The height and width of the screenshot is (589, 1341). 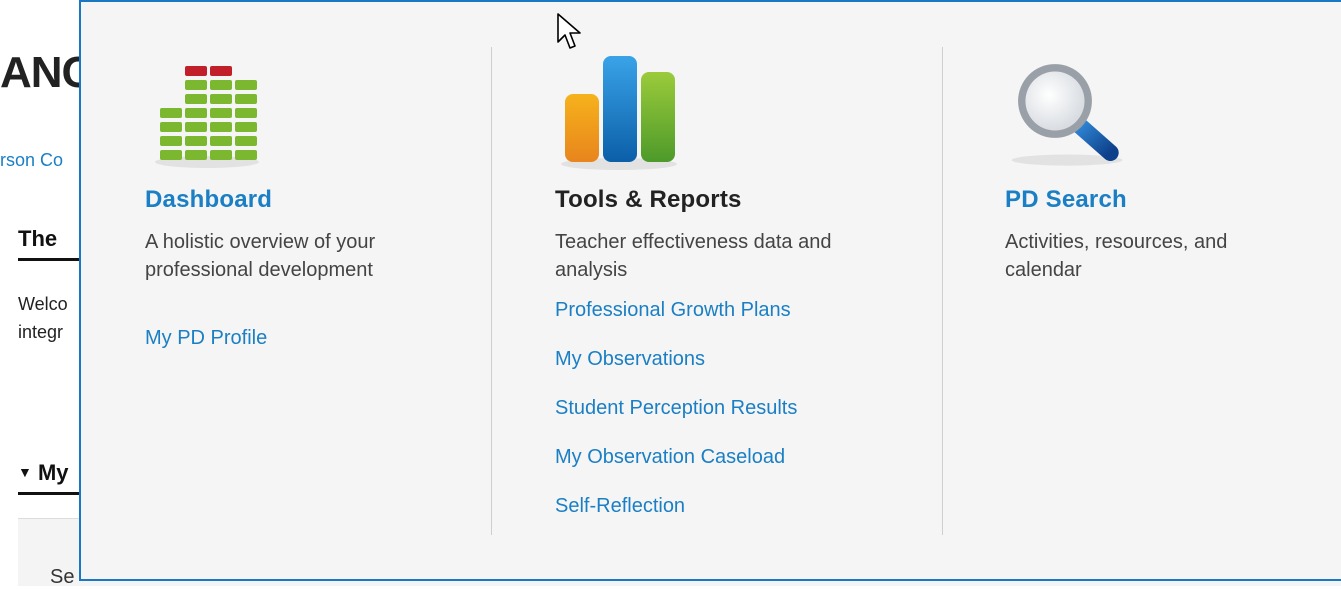 I want to click on menu-link-my-observations: My Observations, so click(x=676, y=369).